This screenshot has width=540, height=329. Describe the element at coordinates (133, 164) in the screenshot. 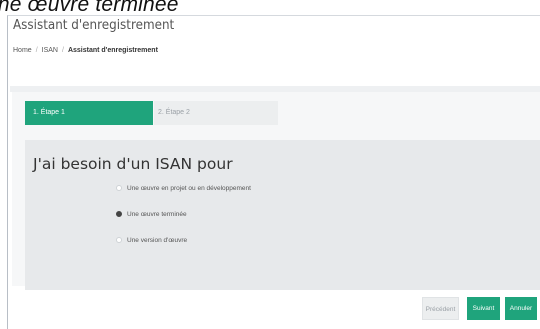

I see `question-heading: J'ai besoin d'un ISAN pour` at that location.